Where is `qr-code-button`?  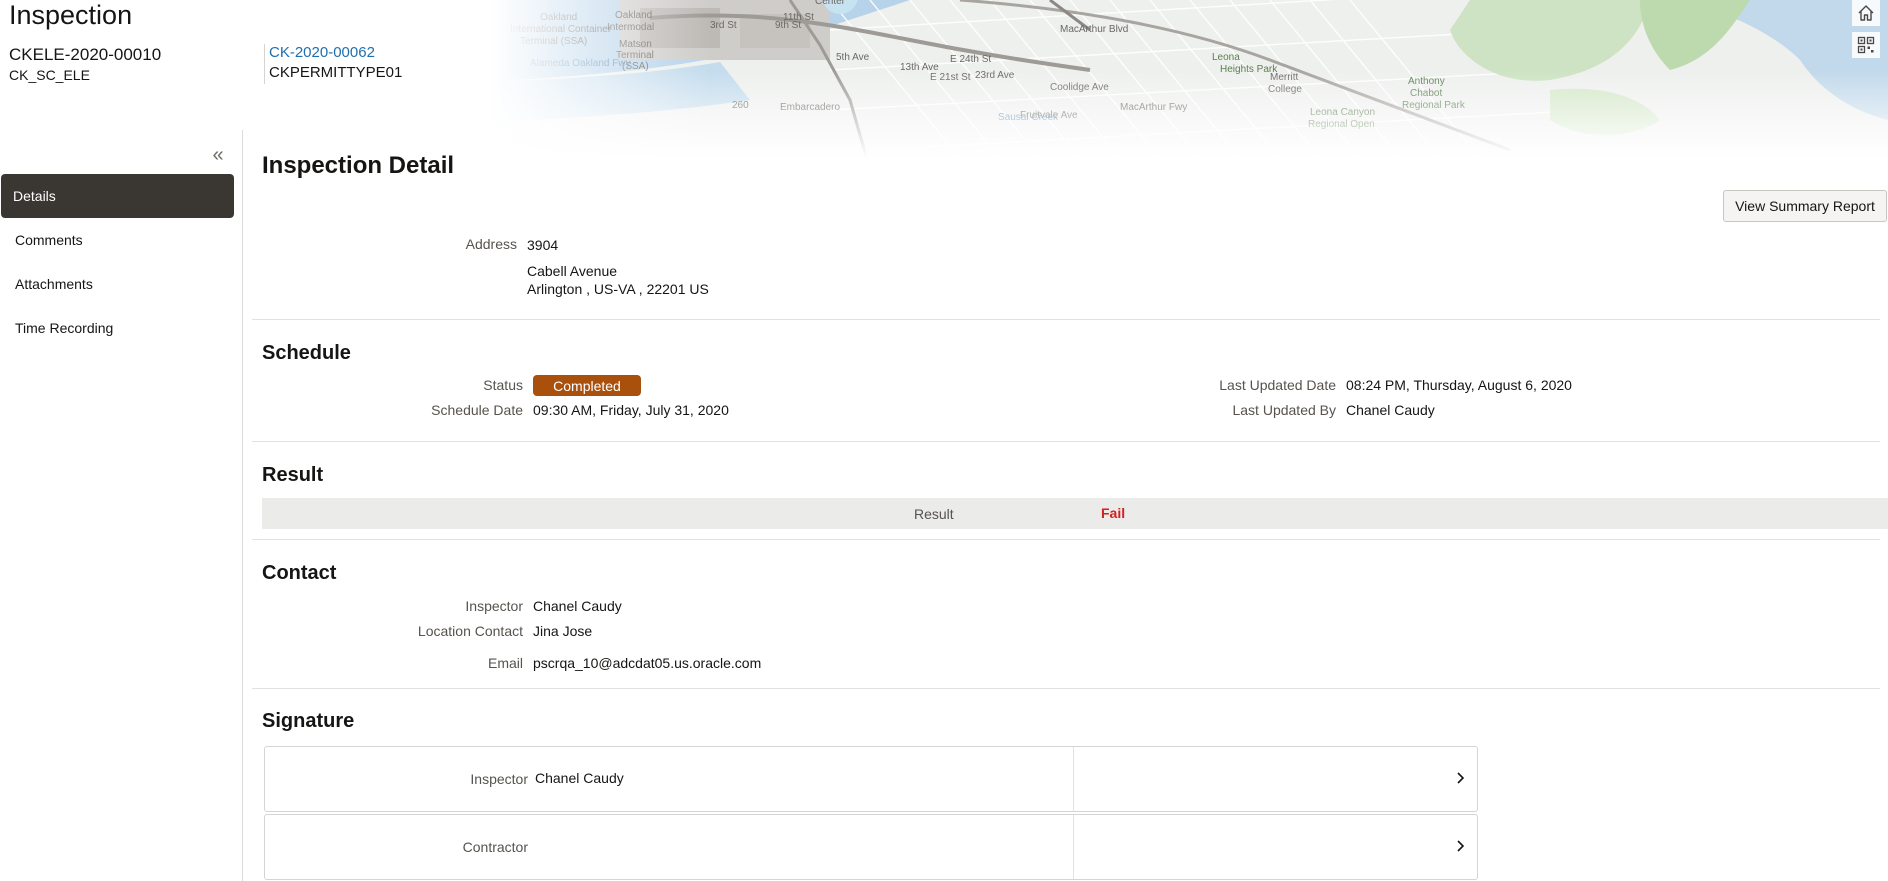
qr-code-button is located at coordinates (1866, 45).